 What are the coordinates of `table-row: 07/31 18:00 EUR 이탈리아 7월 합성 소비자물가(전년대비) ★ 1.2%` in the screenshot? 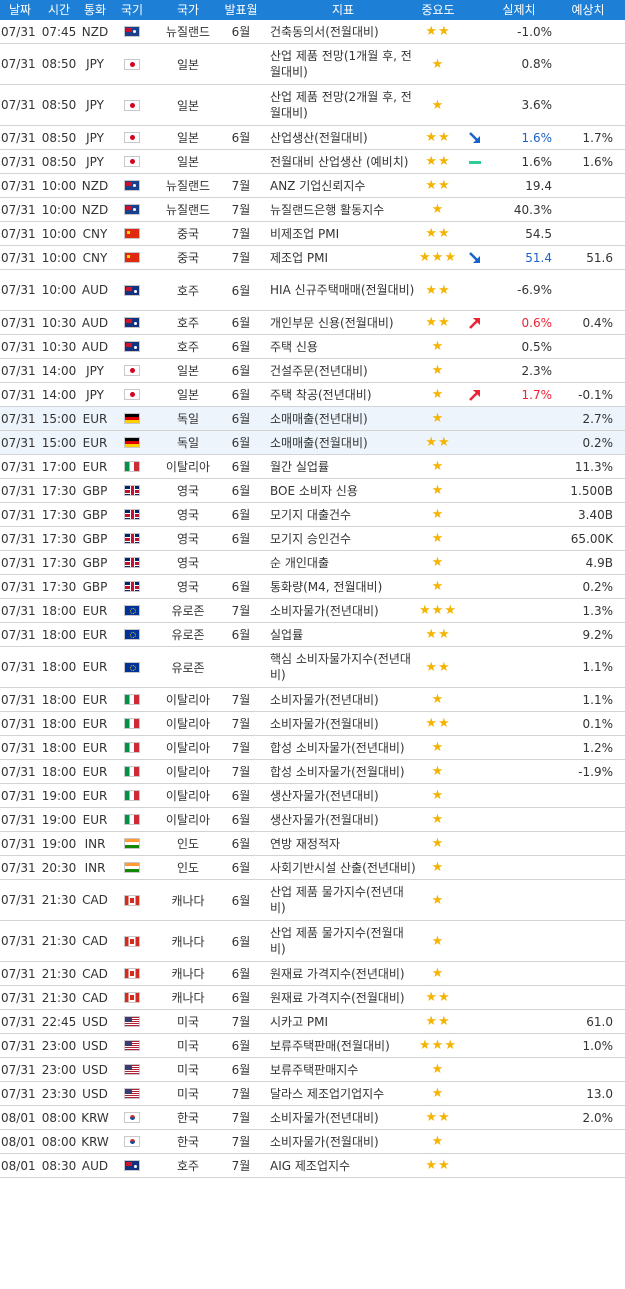 It's located at (312, 748).